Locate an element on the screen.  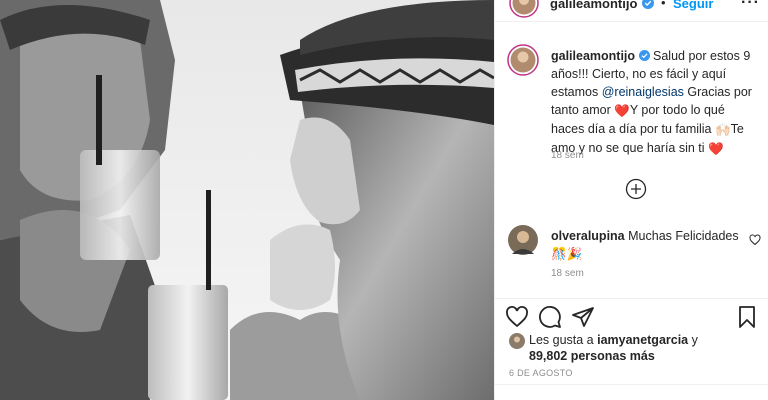
likes-count: 89,802 personas más is located at coordinates (592, 356).